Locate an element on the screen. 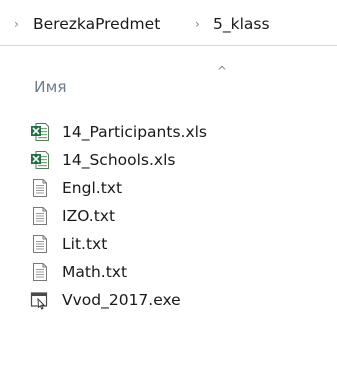 Image resolution: width=337 pixels, height=369 pixels. breadcrumb-item-5-klass: 5_klass is located at coordinates (241, 24).